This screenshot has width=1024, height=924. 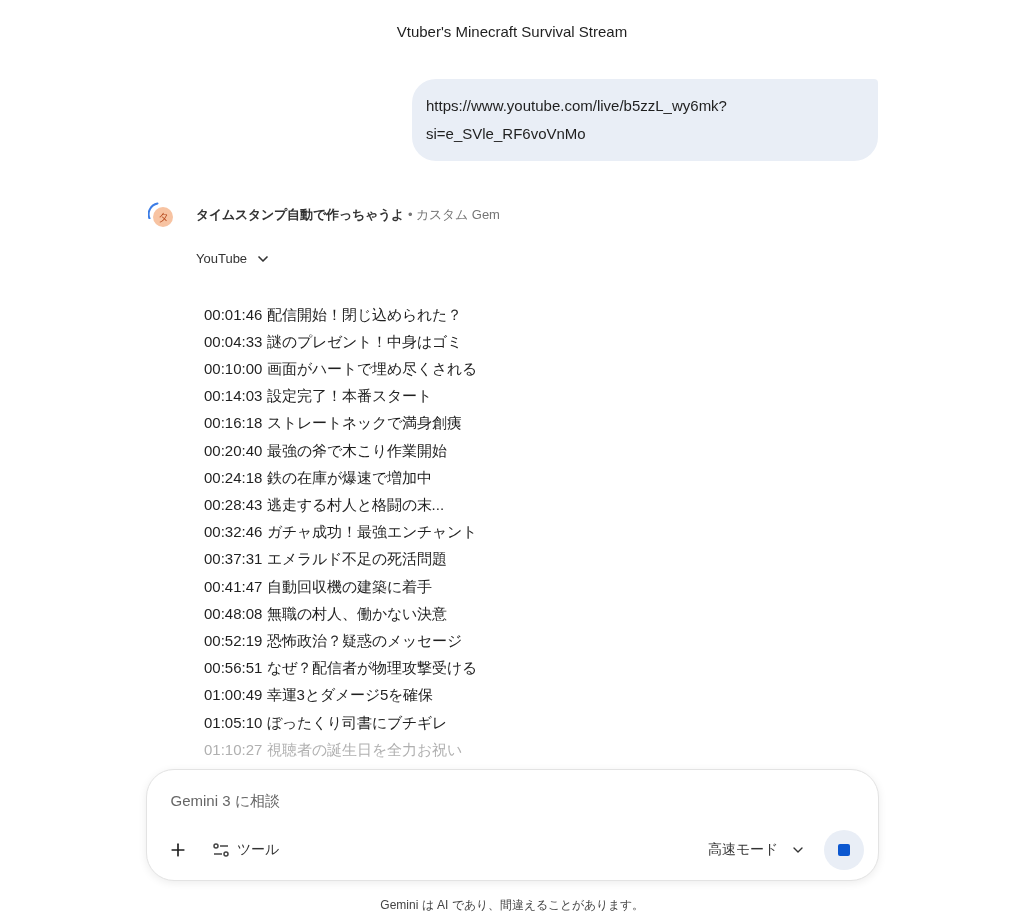 What do you see at coordinates (333, 749) in the screenshot?
I see `timestamp-line: 01:10:27 視聴者の誕生日を全力お祝い` at bounding box center [333, 749].